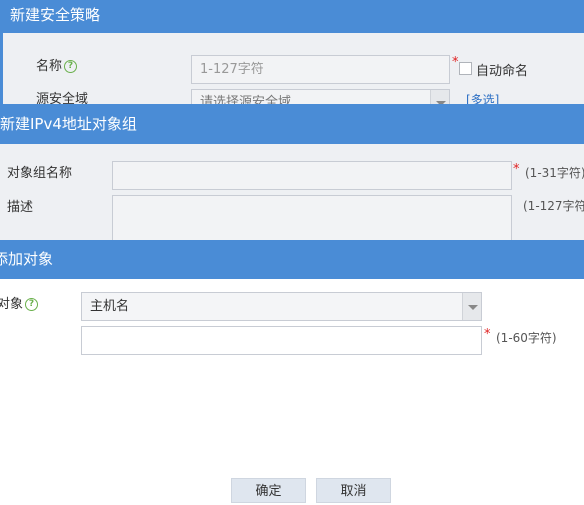 The width and height of the screenshot is (584, 505). Describe the element at coordinates (502, 71) in the screenshot. I see `auto-name-label: 自动命名` at that location.